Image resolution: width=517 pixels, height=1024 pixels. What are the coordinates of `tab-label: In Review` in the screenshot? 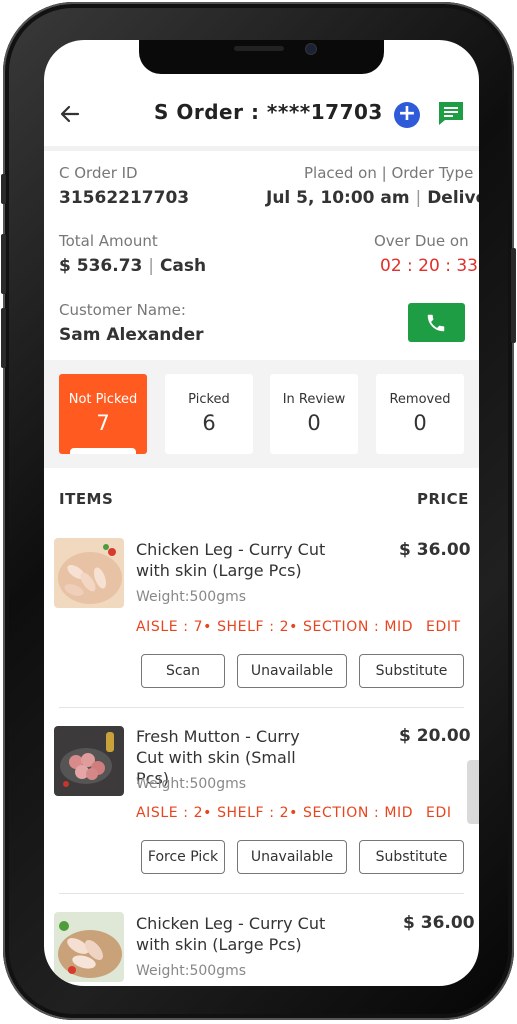 It's located at (314, 399).